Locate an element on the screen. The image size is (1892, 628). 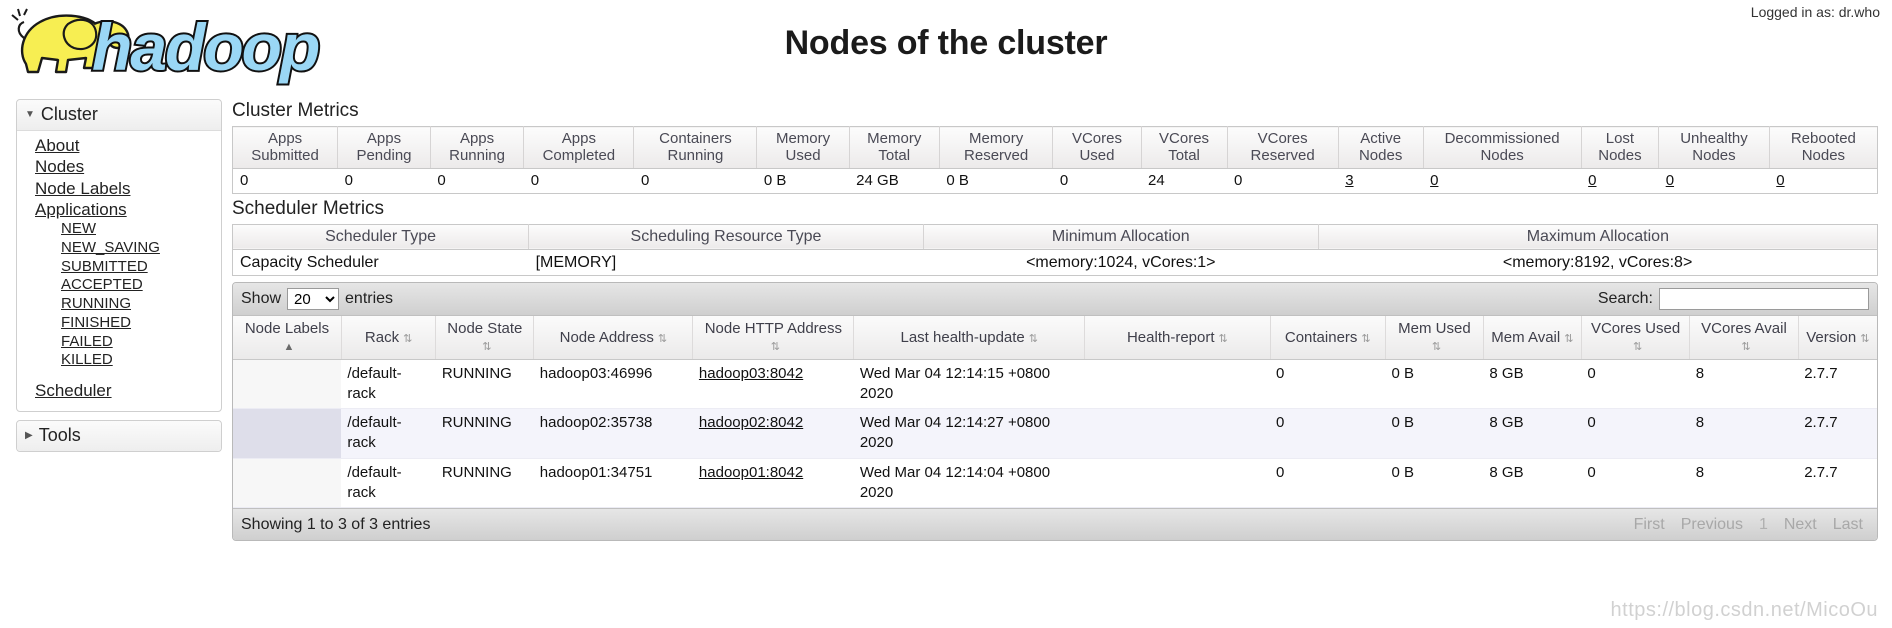
sidebar-item-about: About is located at coordinates (124, 145).